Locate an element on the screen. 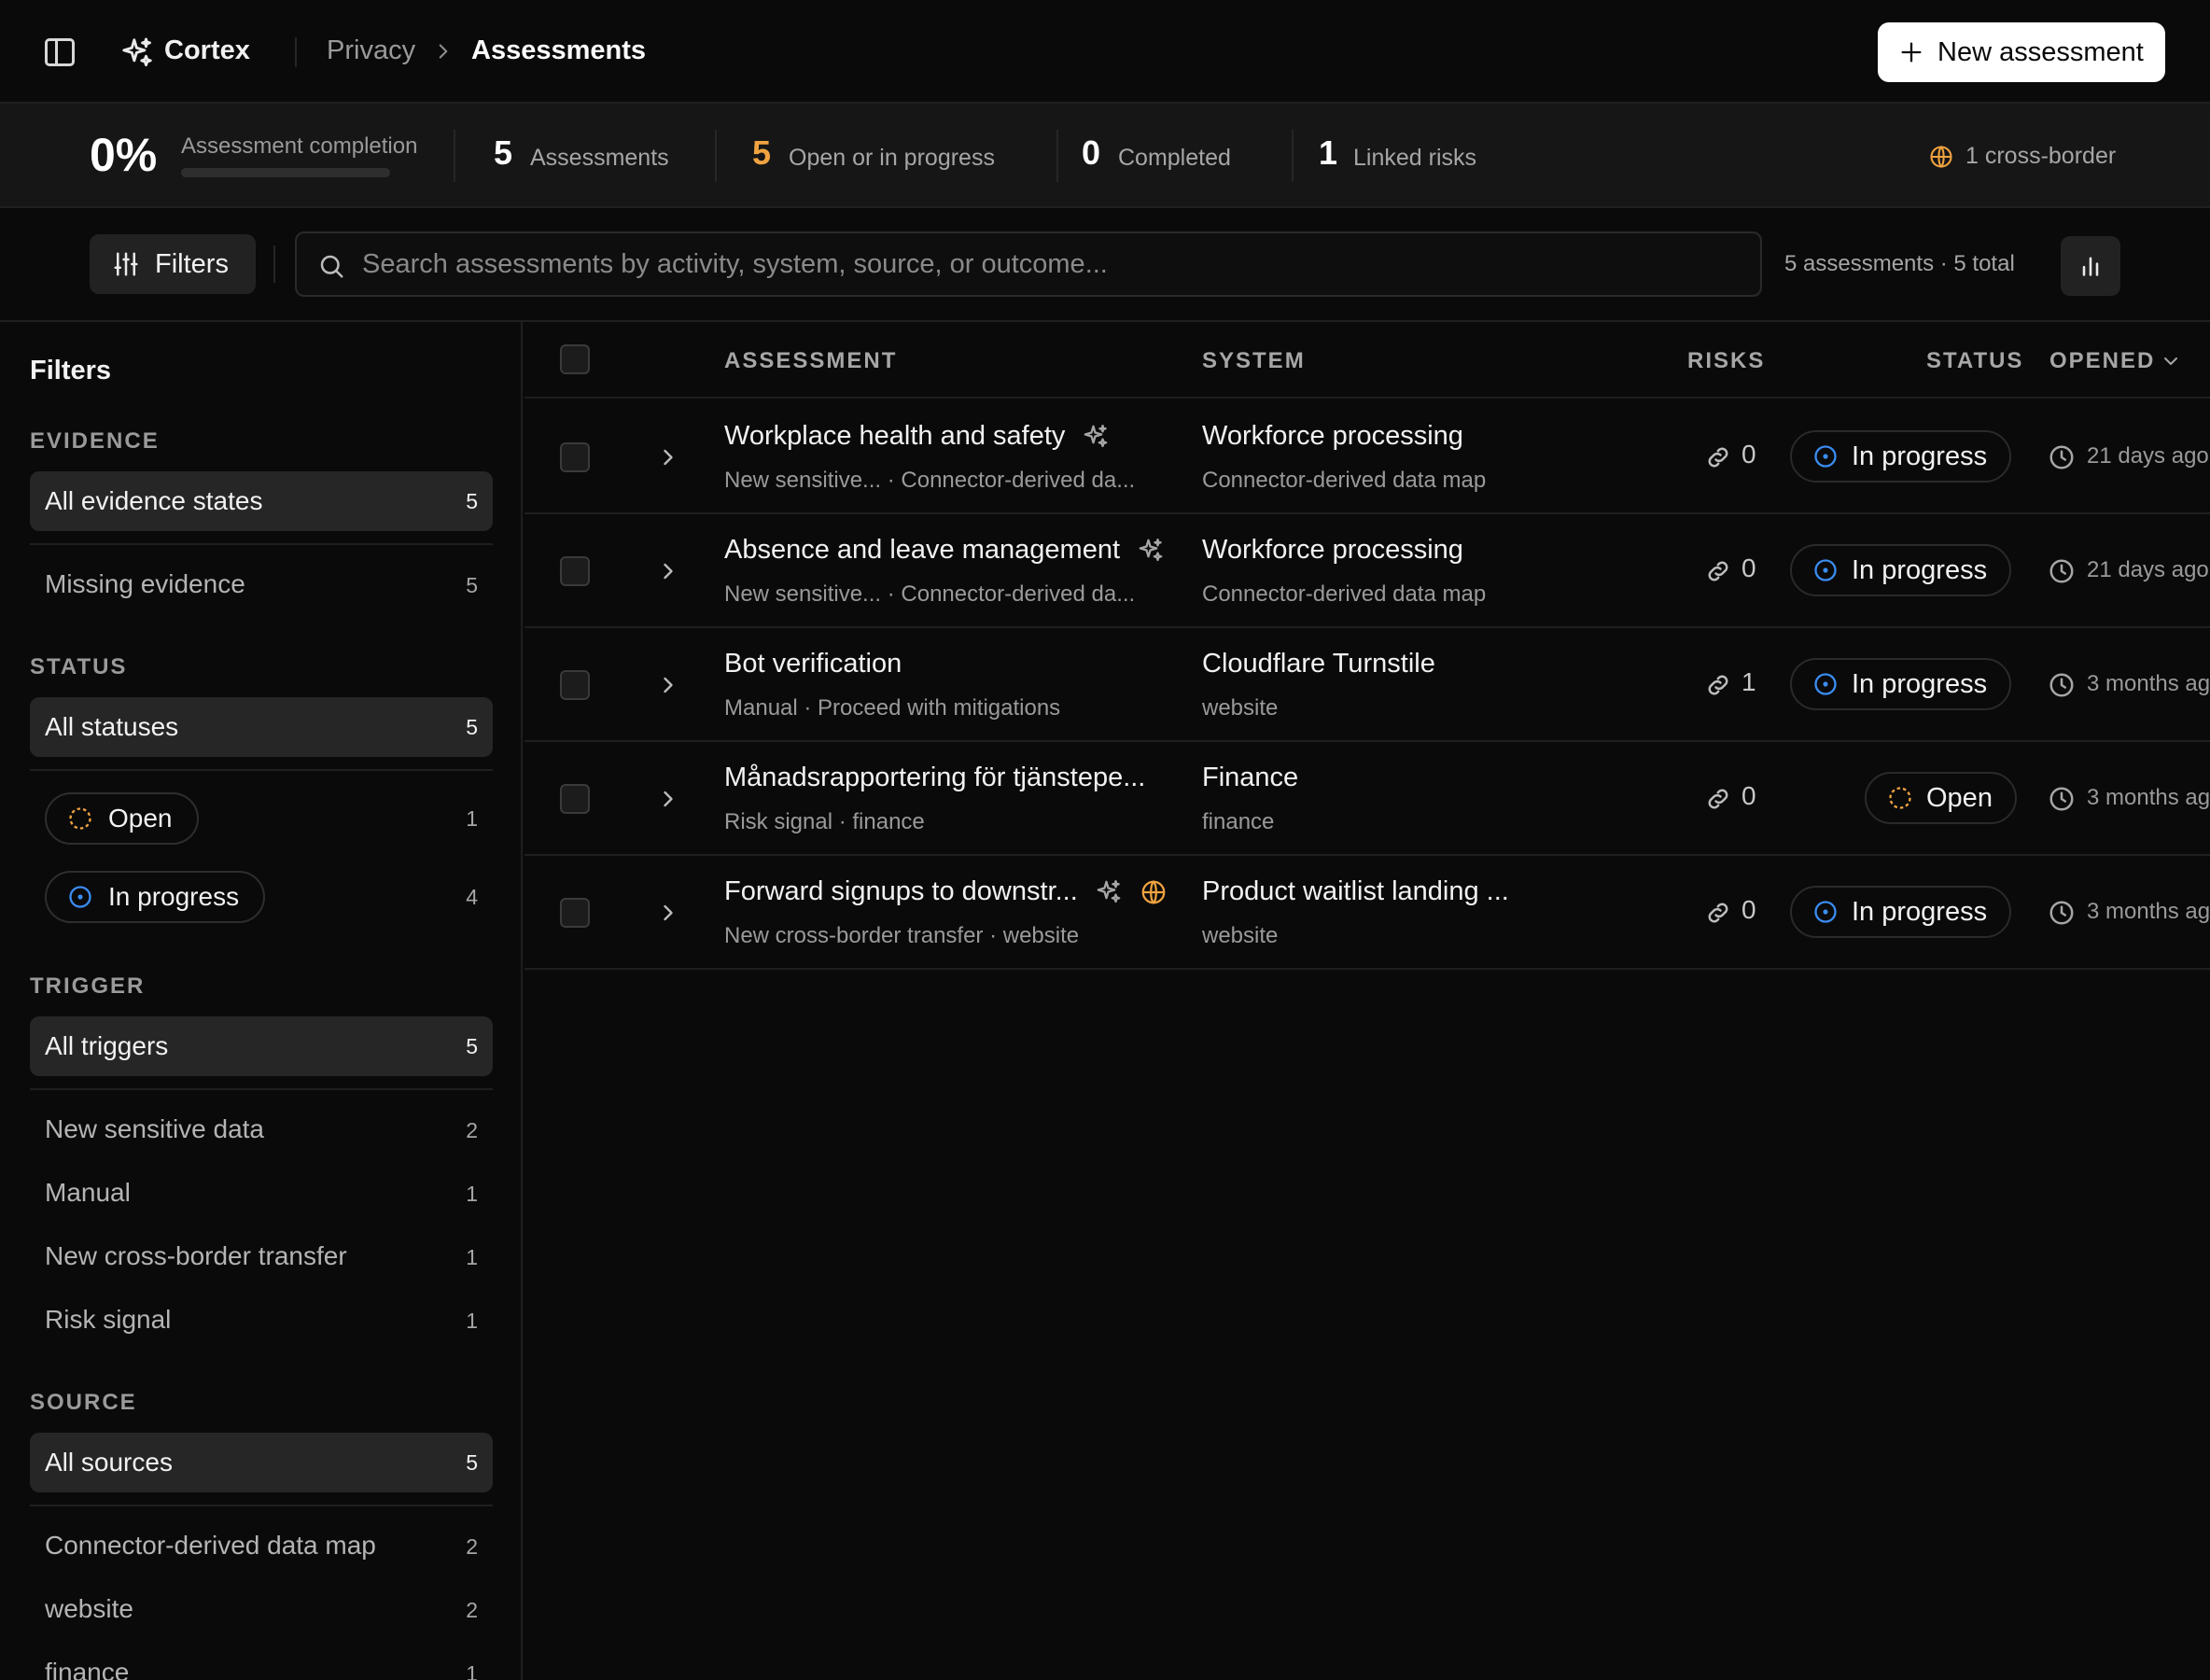 This screenshot has width=2210, height=1680. filter-option-risk-signal: Risk signal 1 is located at coordinates (261, 1320).